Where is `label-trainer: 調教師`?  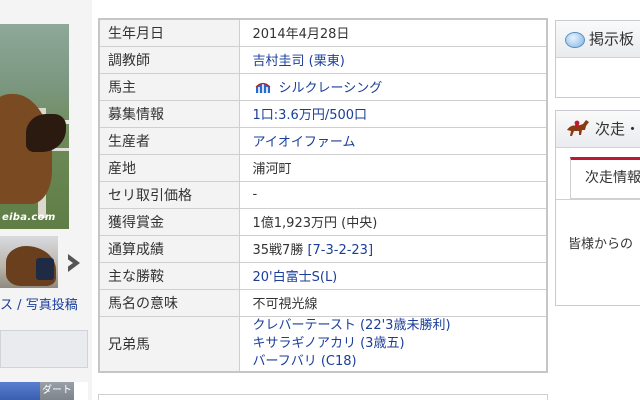 label-trainer: 調教師 is located at coordinates (169, 59).